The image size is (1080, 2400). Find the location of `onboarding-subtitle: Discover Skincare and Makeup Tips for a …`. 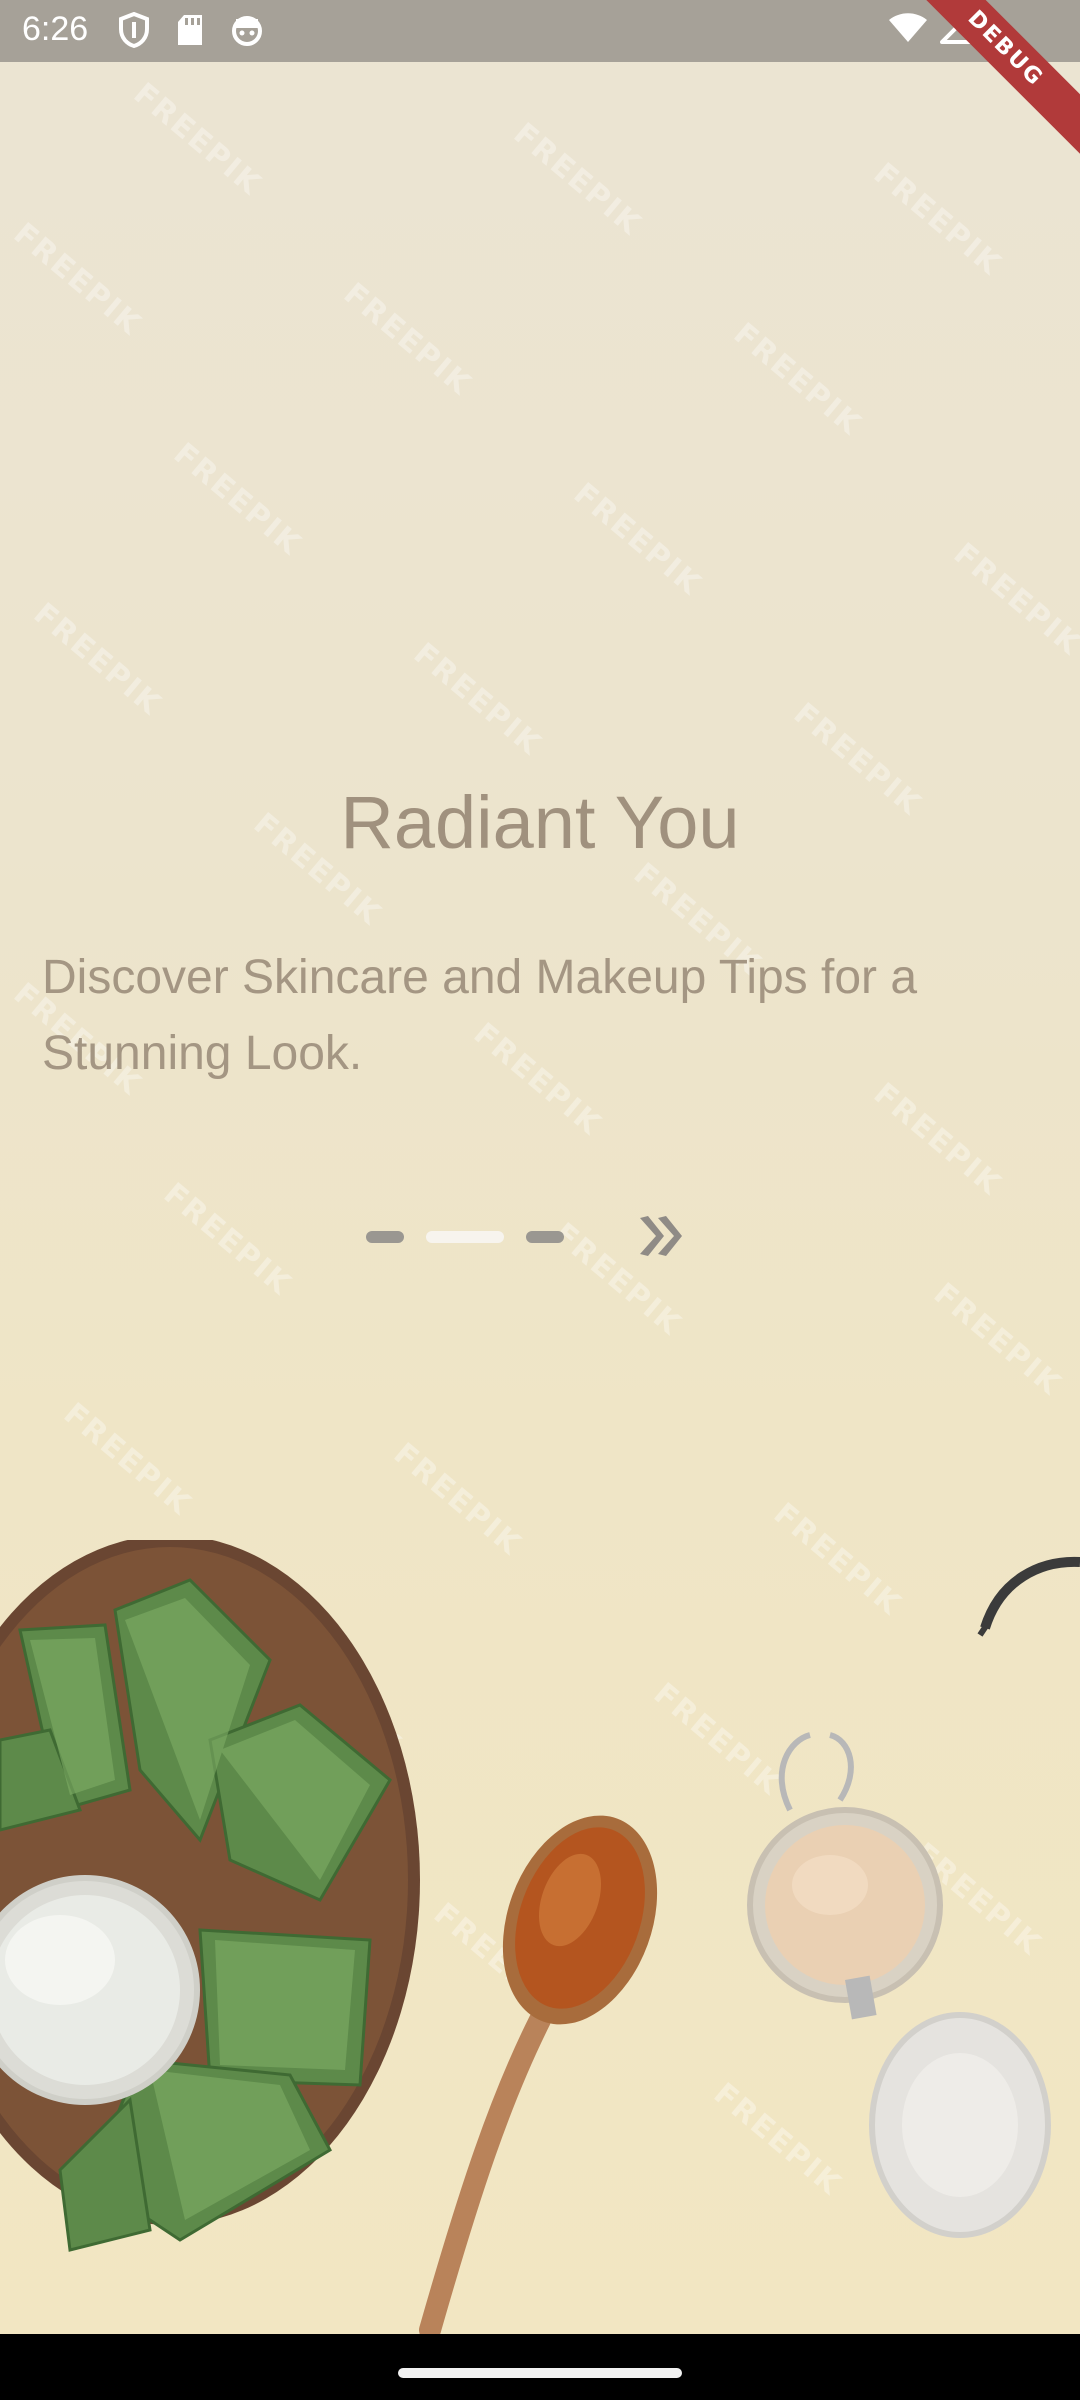

onboarding-subtitle: Discover Skincare and Makeup Tips for a … is located at coordinates (480, 1015).